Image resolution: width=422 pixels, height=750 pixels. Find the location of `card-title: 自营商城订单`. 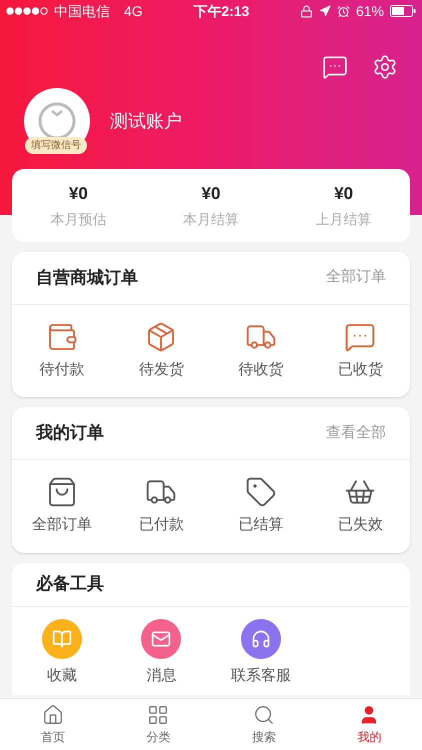

card-title: 自营商城订单 is located at coordinates (87, 277).